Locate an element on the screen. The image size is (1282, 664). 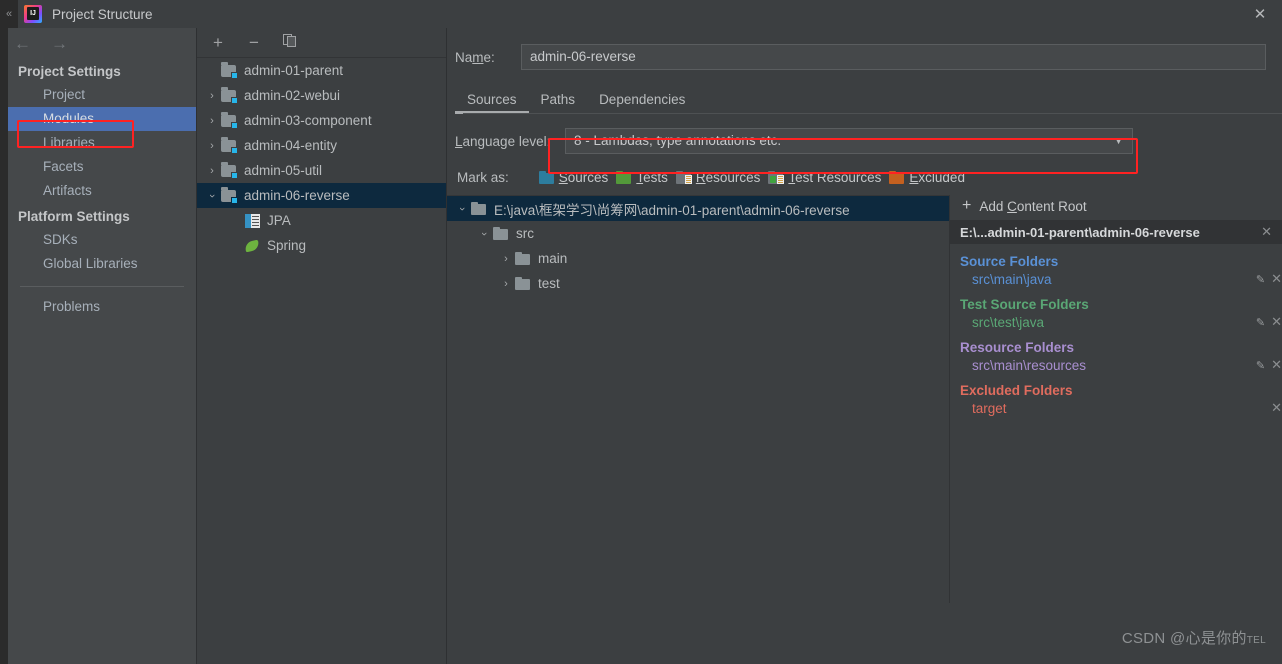
title-bar: « Project Structure ✕ is located at coordinates (641, 14).